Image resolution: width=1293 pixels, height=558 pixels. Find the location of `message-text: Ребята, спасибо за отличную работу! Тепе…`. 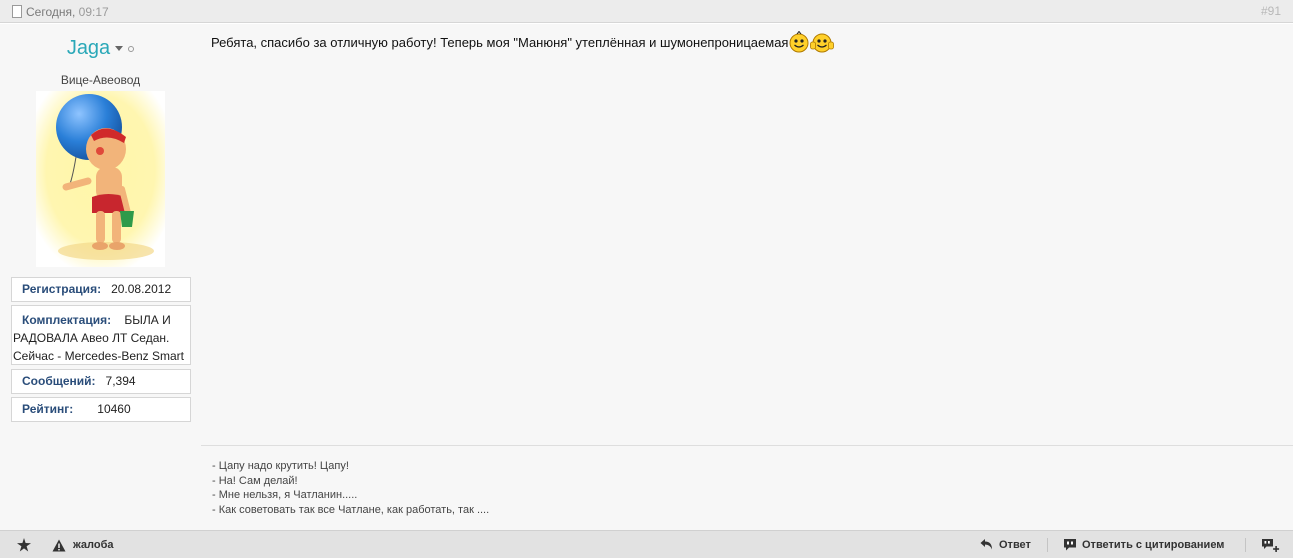

message-text: Ребята, спасибо за отличную работу! Тепе… is located at coordinates (500, 42).